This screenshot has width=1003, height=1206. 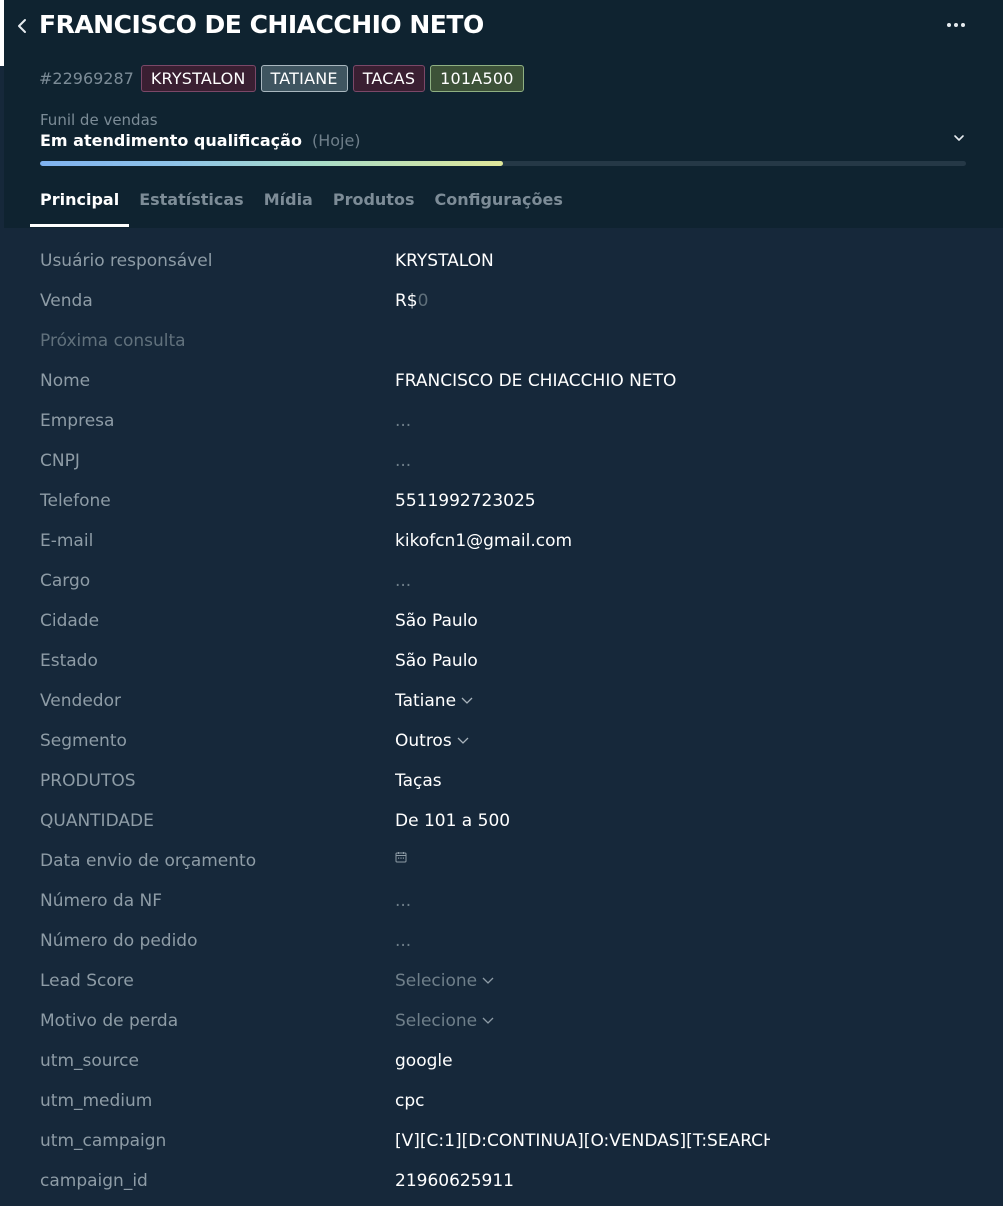 I want to click on field-label: Próxima consulta, so click(x=113, y=341).